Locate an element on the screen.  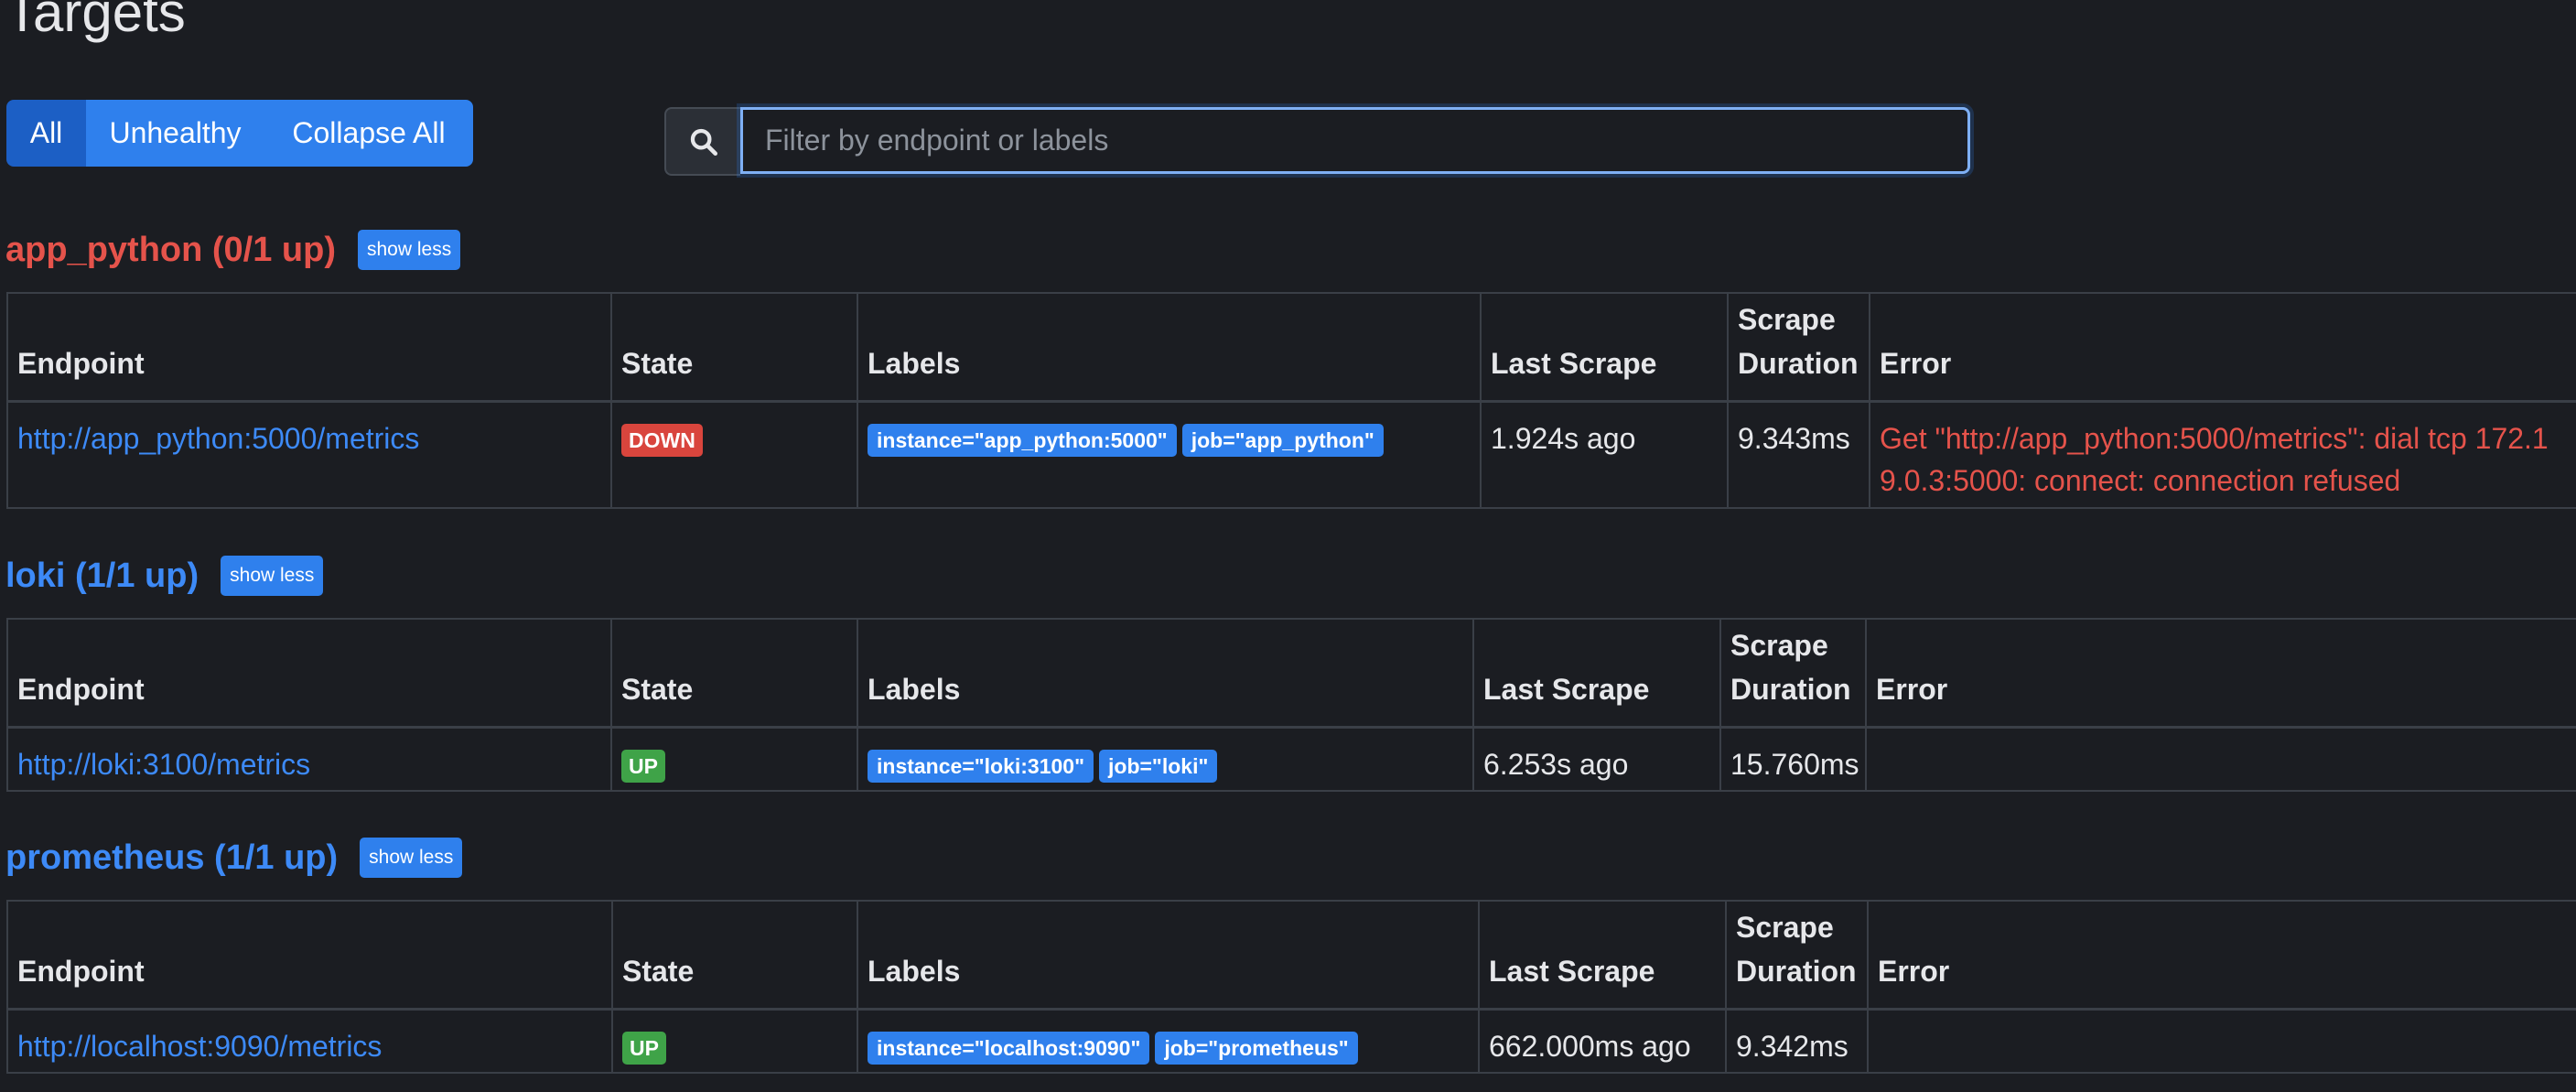
job-header-prometheus: prometheus (1/1 up) show less is located at coordinates (234, 858).